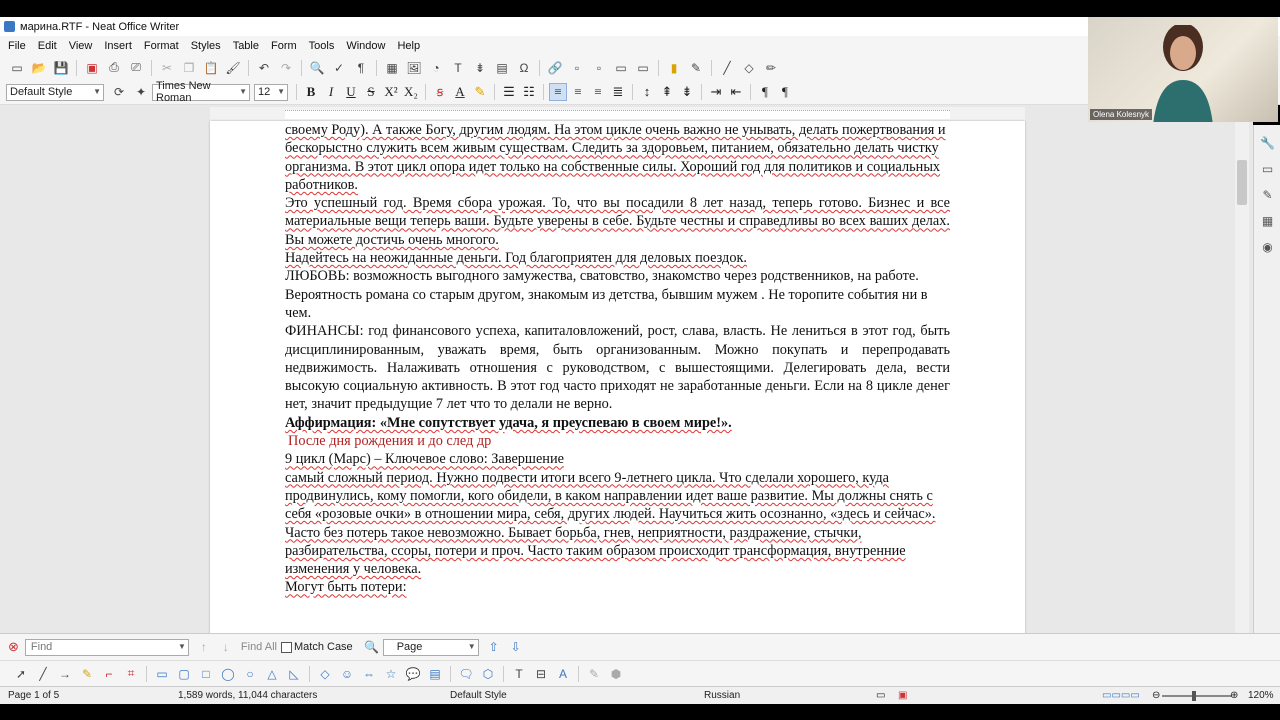 This screenshot has height=720, width=1280. I want to click on menu-window: Window, so click(365, 46).